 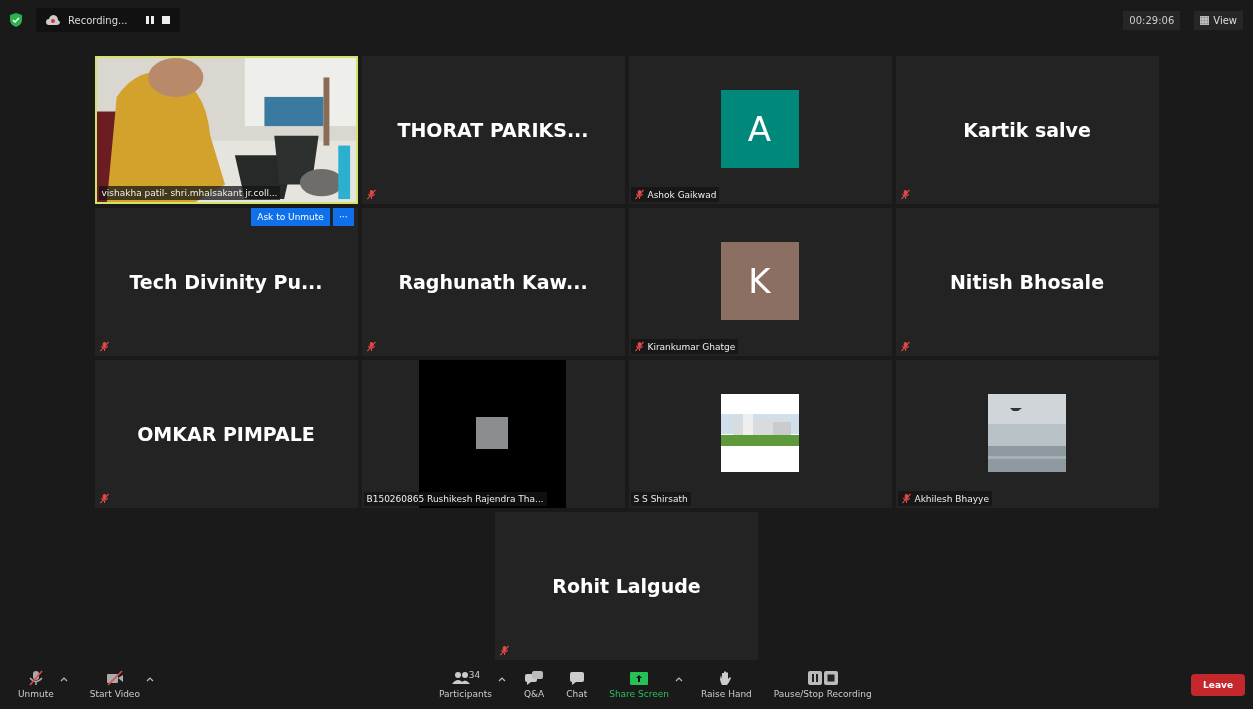 What do you see at coordinates (460, 678) in the screenshot?
I see `people-icon` at bounding box center [460, 678].